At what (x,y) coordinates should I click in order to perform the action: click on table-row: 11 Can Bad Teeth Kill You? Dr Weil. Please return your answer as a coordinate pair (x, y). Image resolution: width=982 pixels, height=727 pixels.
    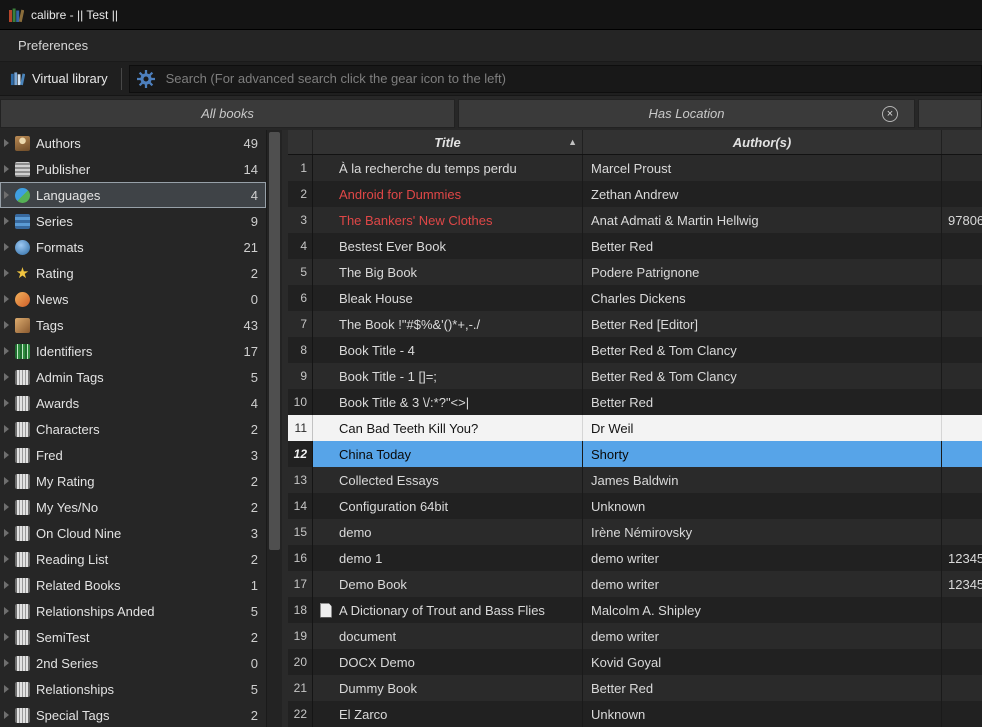
    Looking at the image, I should click on (635, 428).